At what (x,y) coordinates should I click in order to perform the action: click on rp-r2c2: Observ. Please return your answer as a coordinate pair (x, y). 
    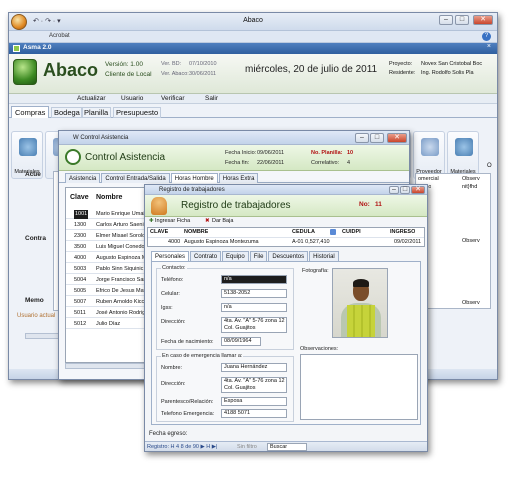
    Looking at the image, I should click on (471, 241).